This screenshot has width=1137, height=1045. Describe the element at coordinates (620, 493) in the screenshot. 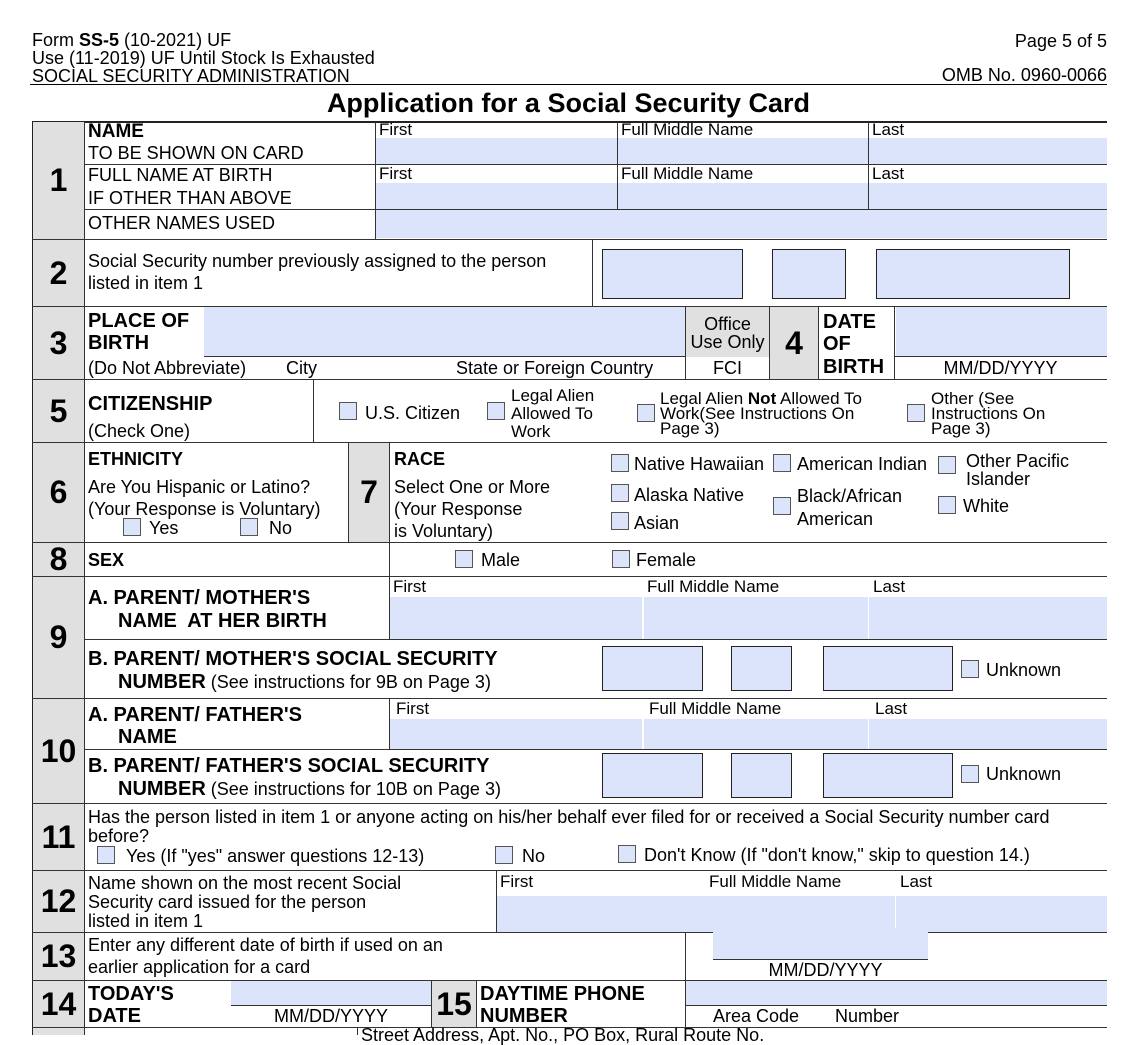

I see `alaska-native-checkbox` at that location.